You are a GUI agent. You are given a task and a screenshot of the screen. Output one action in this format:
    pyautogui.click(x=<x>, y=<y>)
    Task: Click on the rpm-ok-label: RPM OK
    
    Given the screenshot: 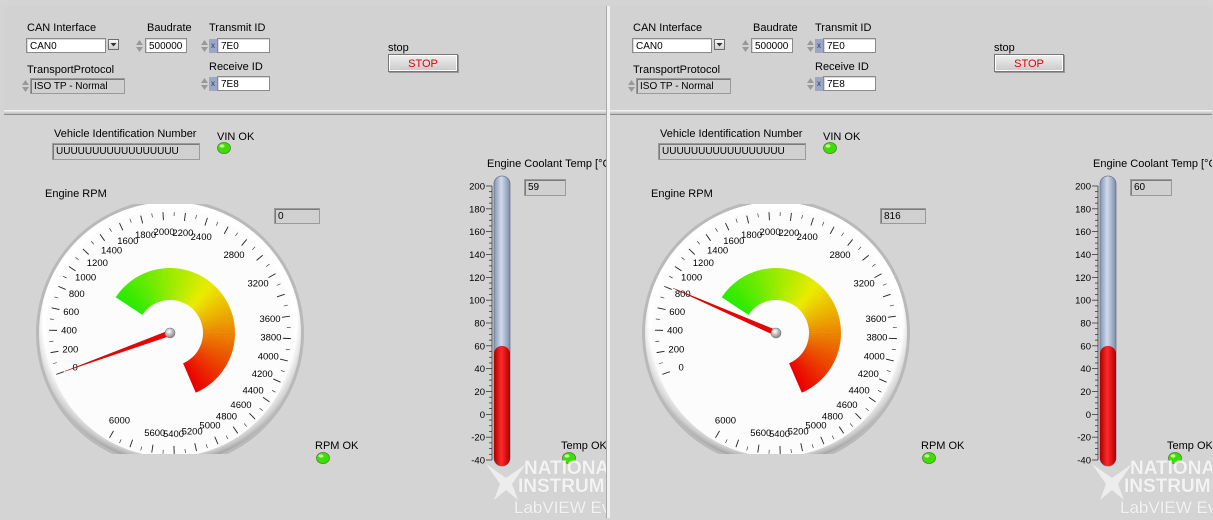 What is the action you would take?
    pyautogui.click(x=943, y=446)
    